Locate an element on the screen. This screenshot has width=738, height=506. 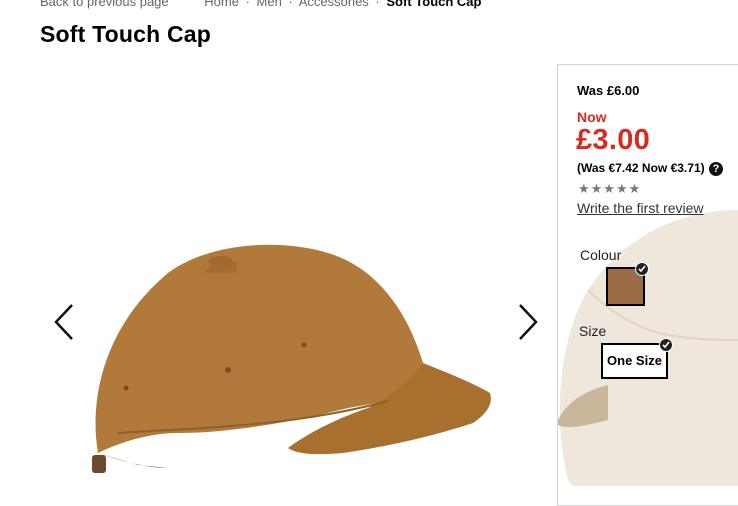
was-price: Was £6.00 is located at coordinates (608, 90).